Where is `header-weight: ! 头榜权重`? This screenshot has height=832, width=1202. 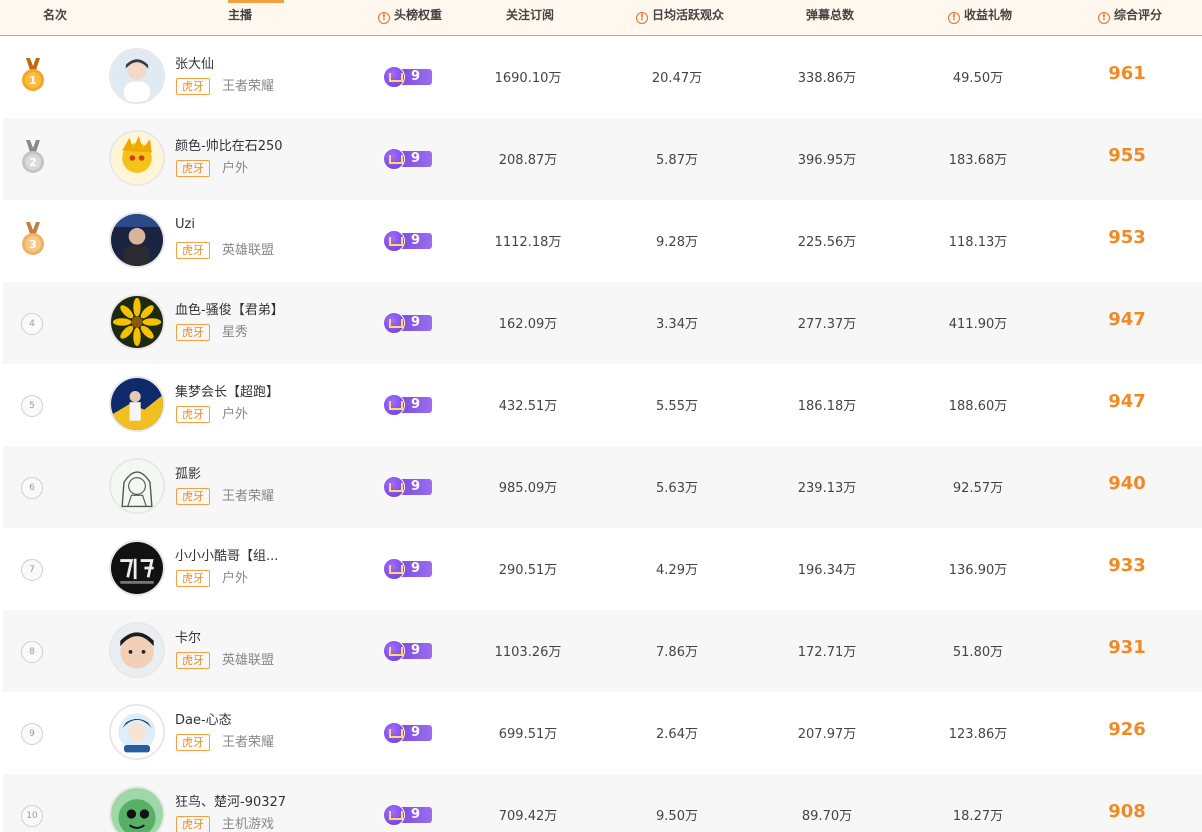 header-weight: ! 头榜权重 is located at coordinates (410, 15).